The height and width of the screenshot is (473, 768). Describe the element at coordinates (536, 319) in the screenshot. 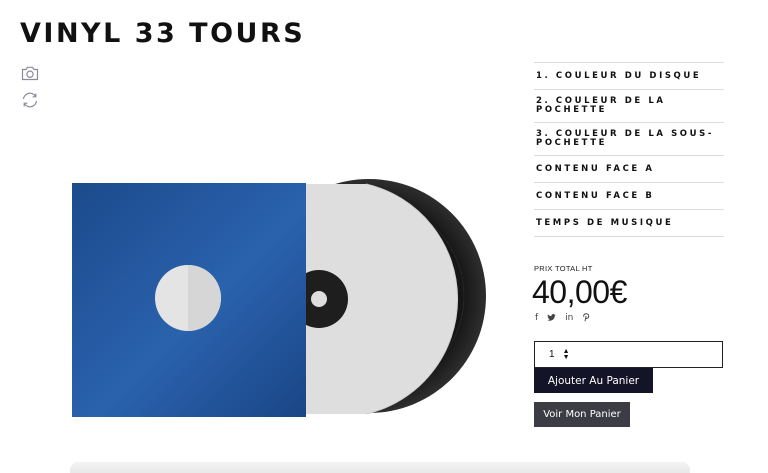

I see `facebook-icon: f` at that location.